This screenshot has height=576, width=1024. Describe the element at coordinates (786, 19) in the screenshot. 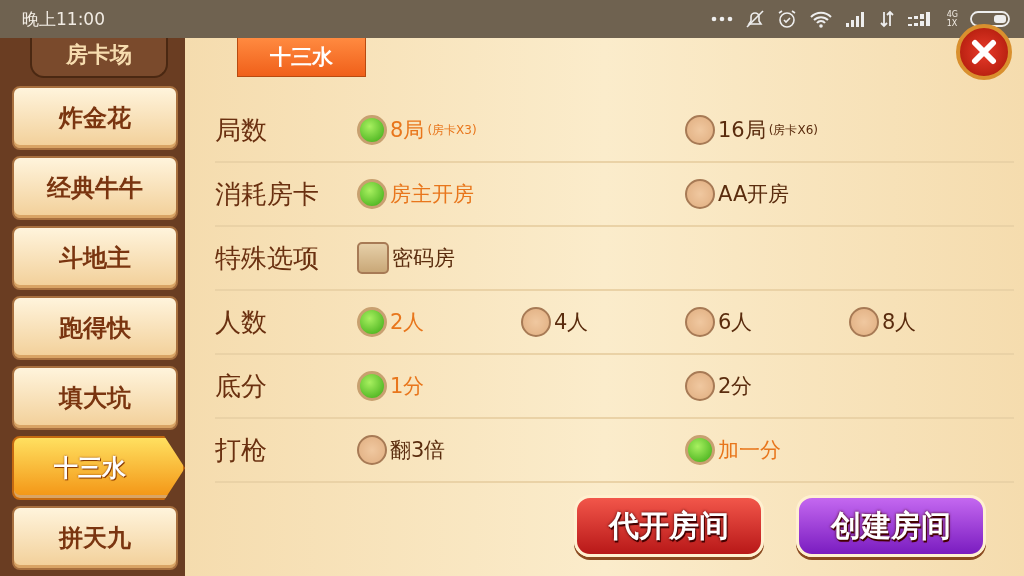

I see `alarm-icon` at that location.